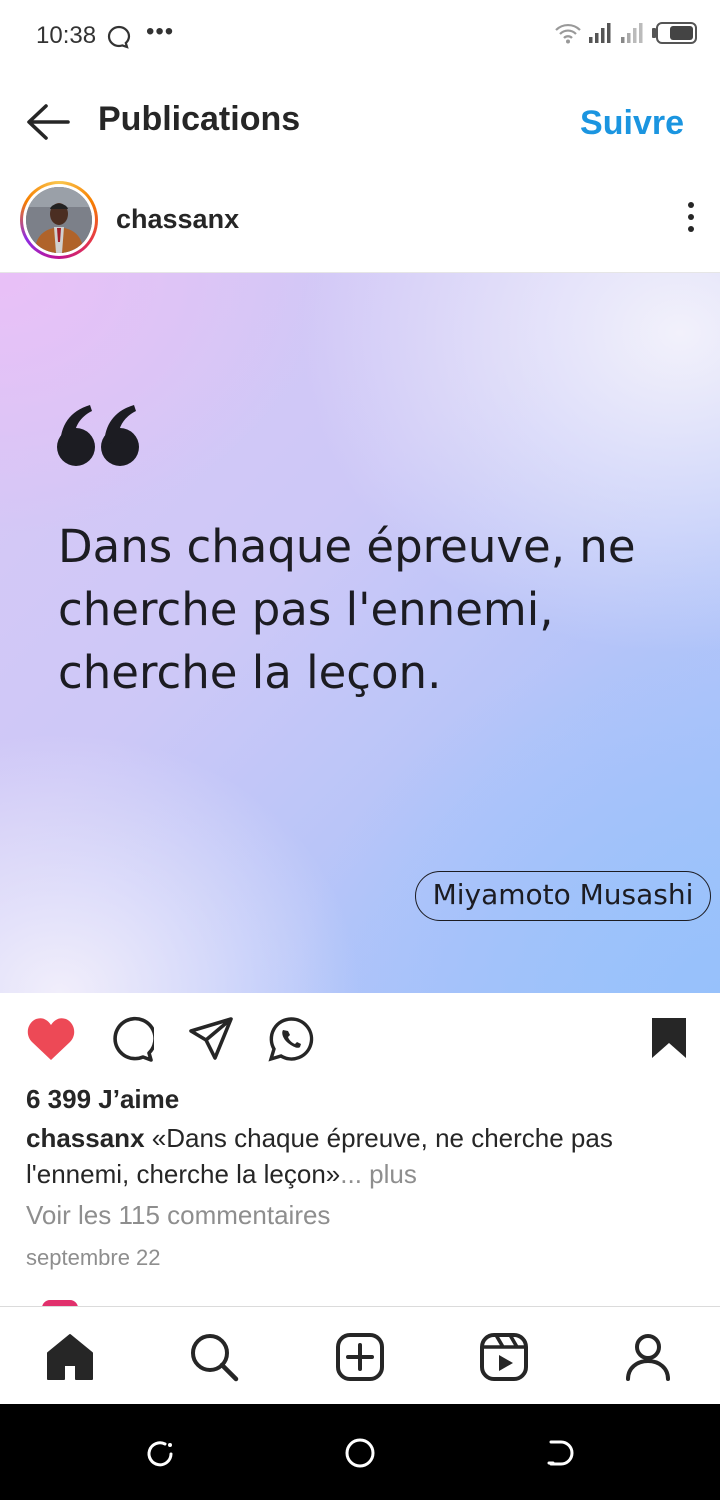 The image size is (720, 1500). I want to click on status-indicators, so click(626, 33).